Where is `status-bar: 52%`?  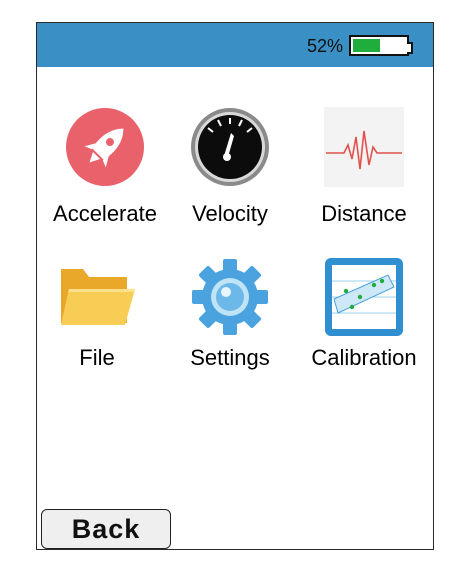
status-bar: 52% is located at coordinates (235, 45).